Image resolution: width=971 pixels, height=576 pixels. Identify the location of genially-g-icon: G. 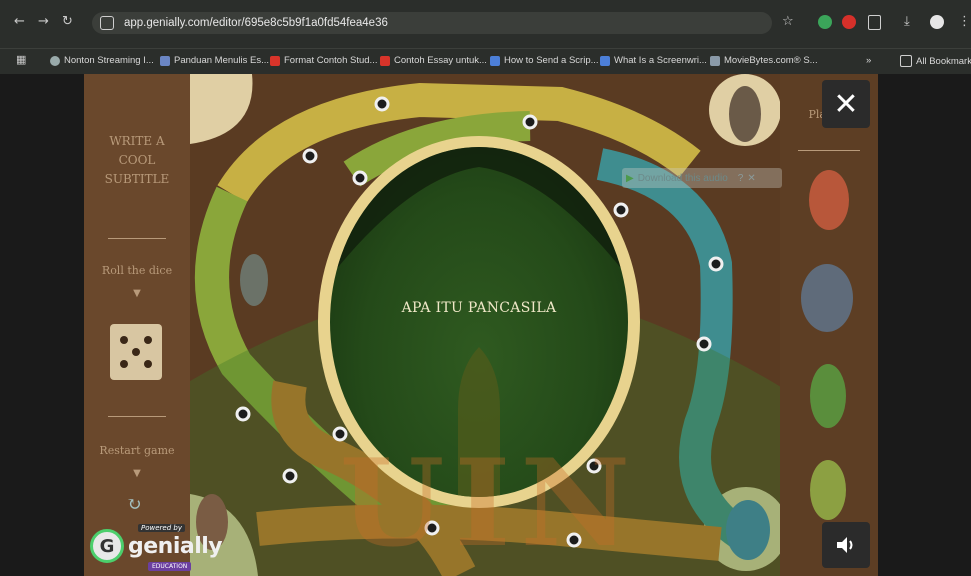
(107, 546).